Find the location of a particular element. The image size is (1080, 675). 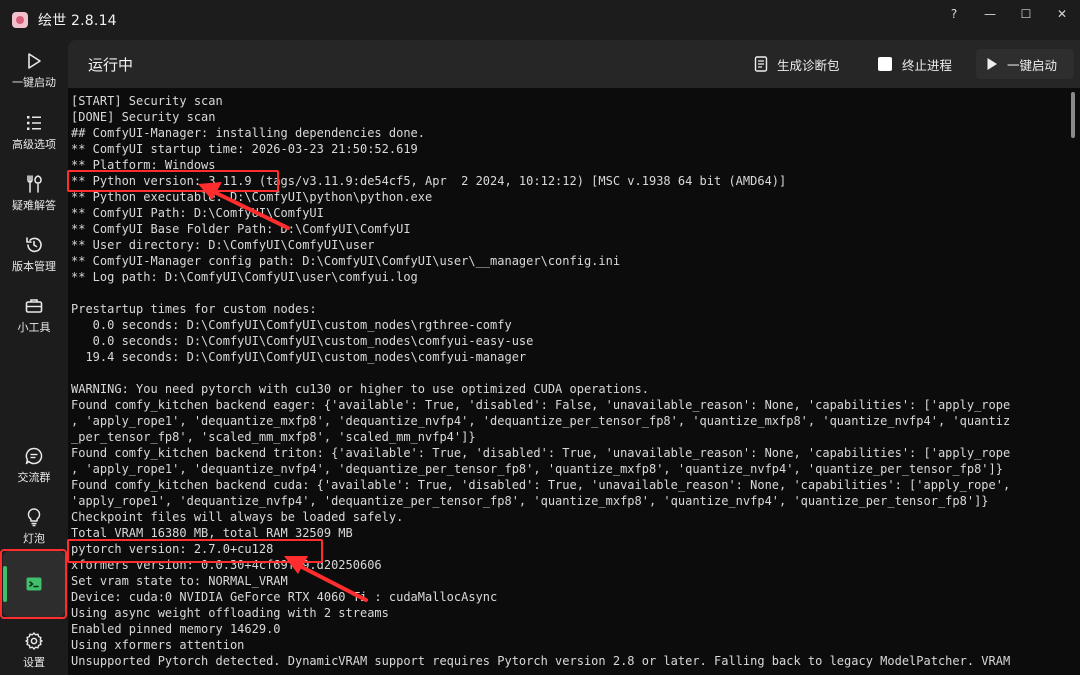

sidebar-item-label: 一键启动 is located at coordinates (34, 82).